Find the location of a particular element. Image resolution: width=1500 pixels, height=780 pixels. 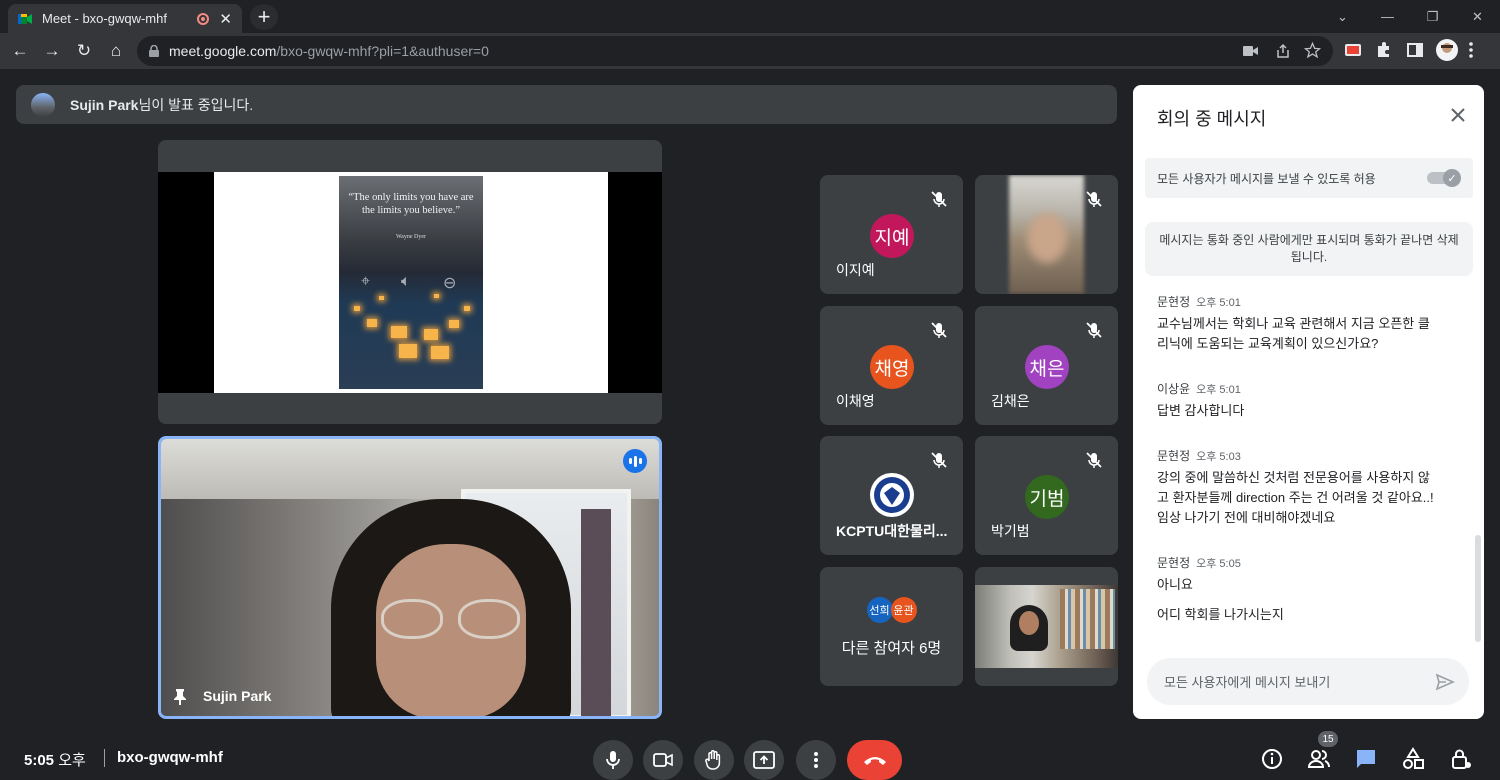

present-icon is located at coordinates (764, 760).